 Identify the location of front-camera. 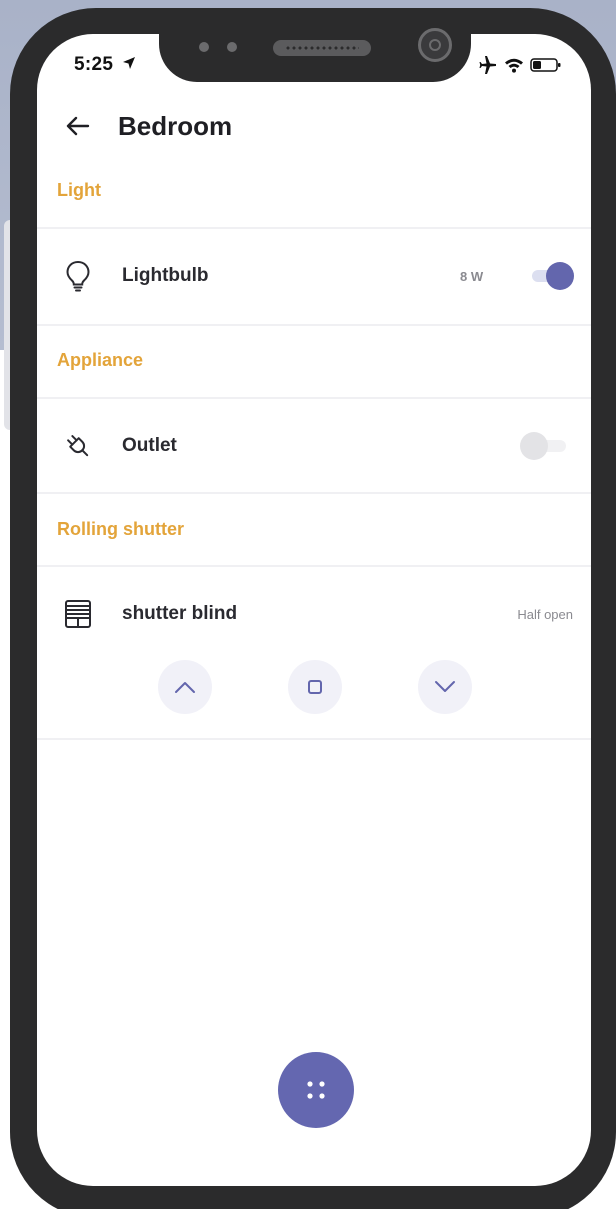
(435, 45).